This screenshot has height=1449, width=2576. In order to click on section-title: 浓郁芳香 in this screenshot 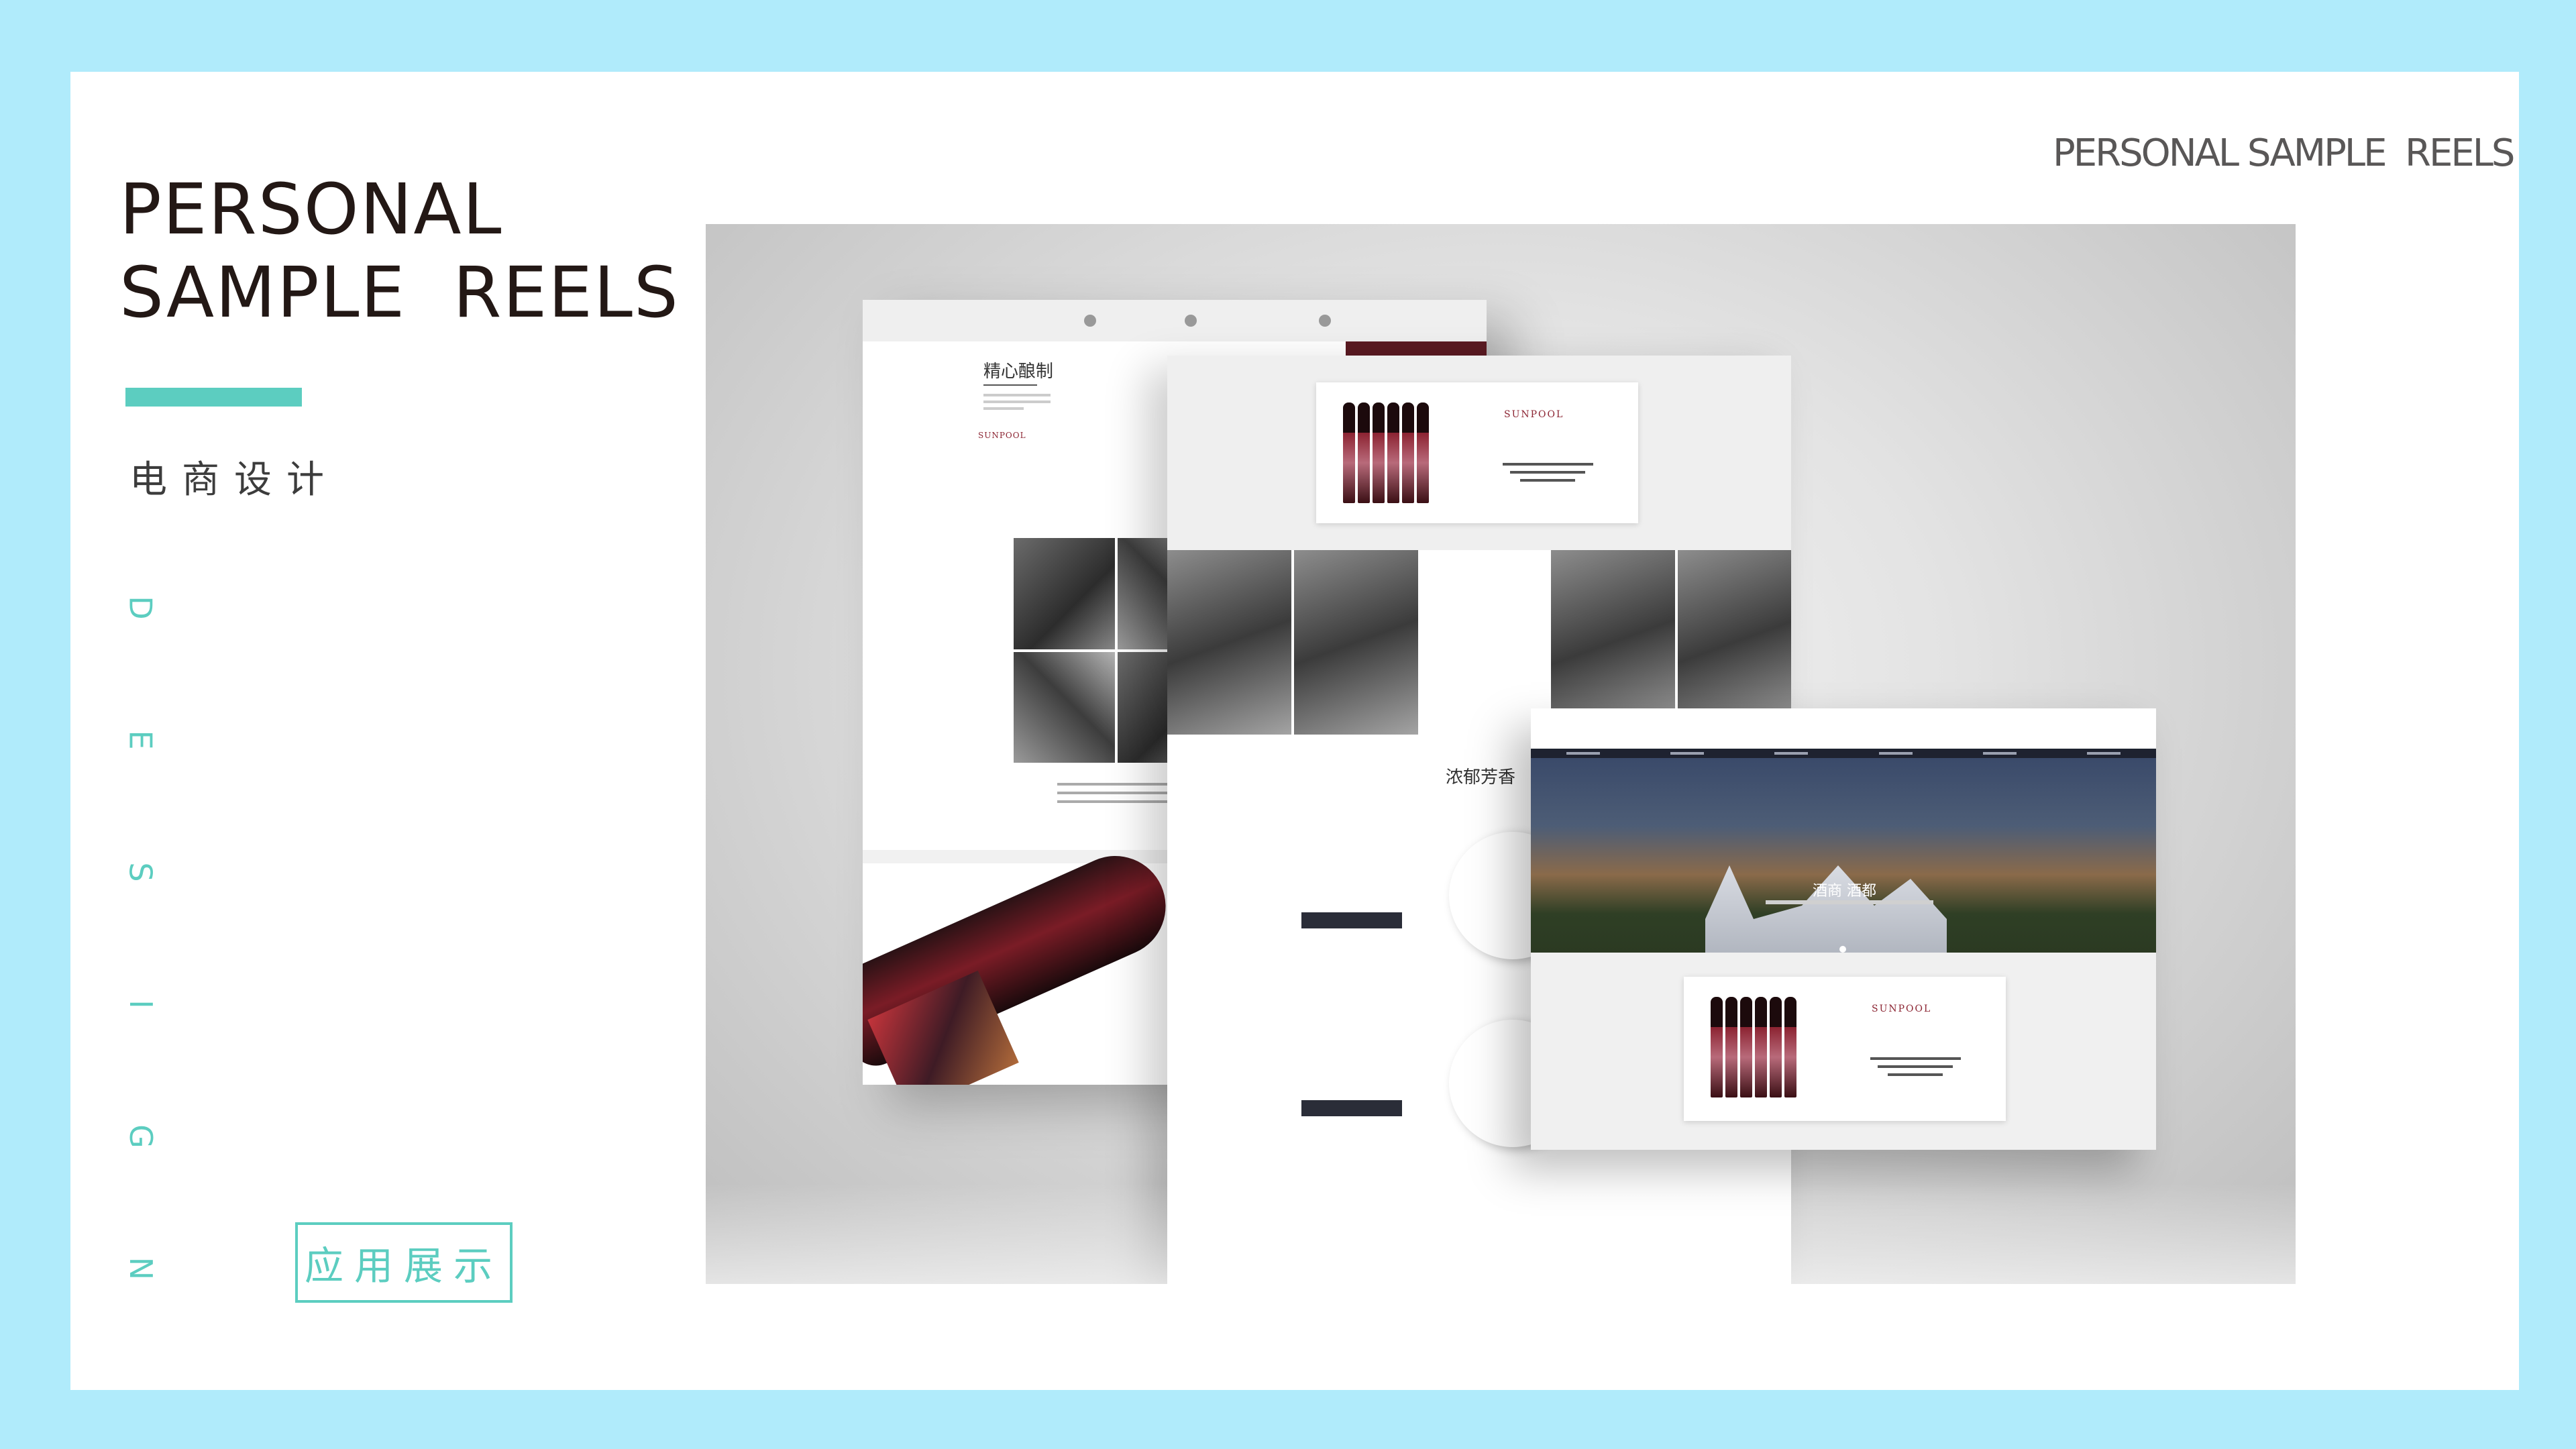, I will do `click(1481, 777)`.